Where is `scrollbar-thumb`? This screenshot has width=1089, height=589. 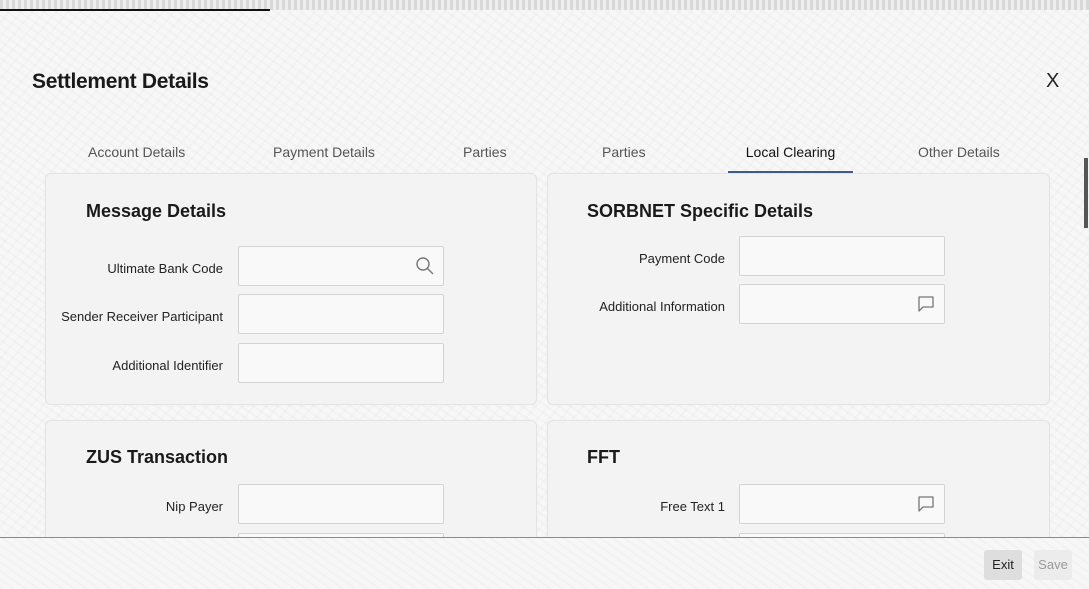 scrollbar-thumb is located at coordinates (1086, 193).